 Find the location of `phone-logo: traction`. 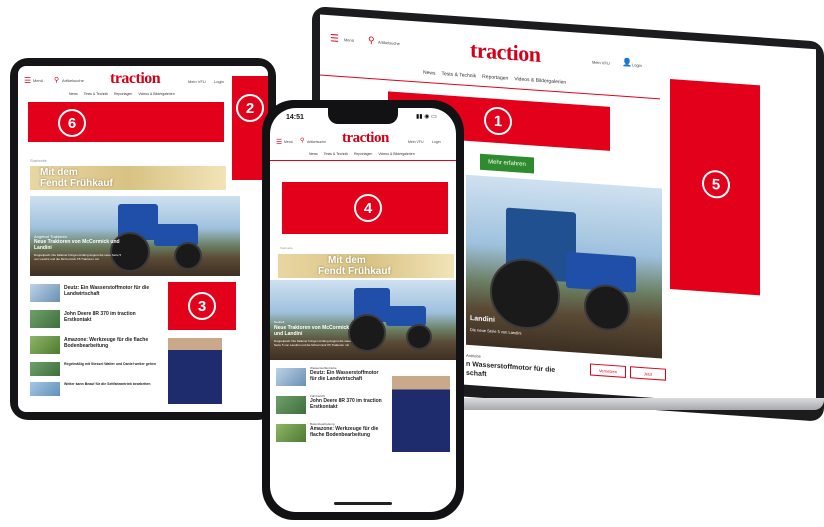

phone-logo: traction is located at coordinates (365, 138).